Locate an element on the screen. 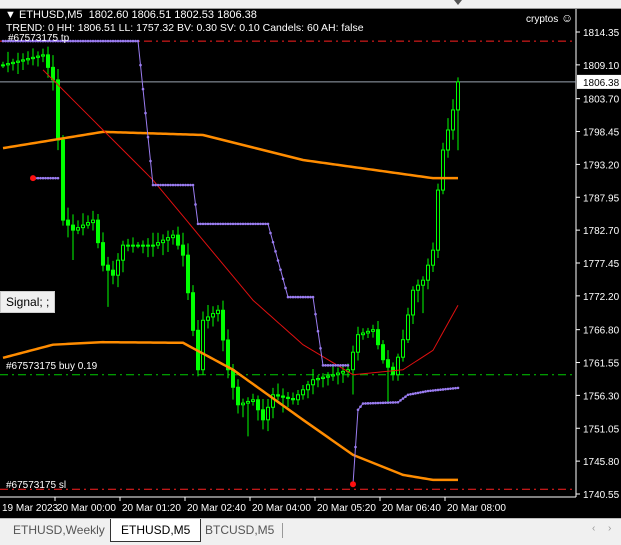  current-price-label: 1806.38 is located at coordinates (601, 83).